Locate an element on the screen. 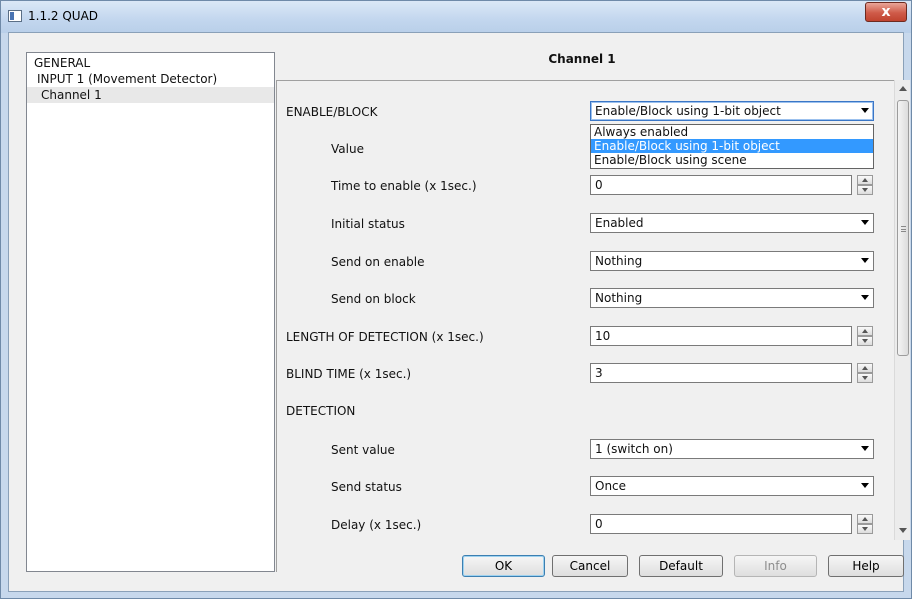 This screenshot has width=912, height=599. blind-time-spinner is located at coordinates (865, 373).